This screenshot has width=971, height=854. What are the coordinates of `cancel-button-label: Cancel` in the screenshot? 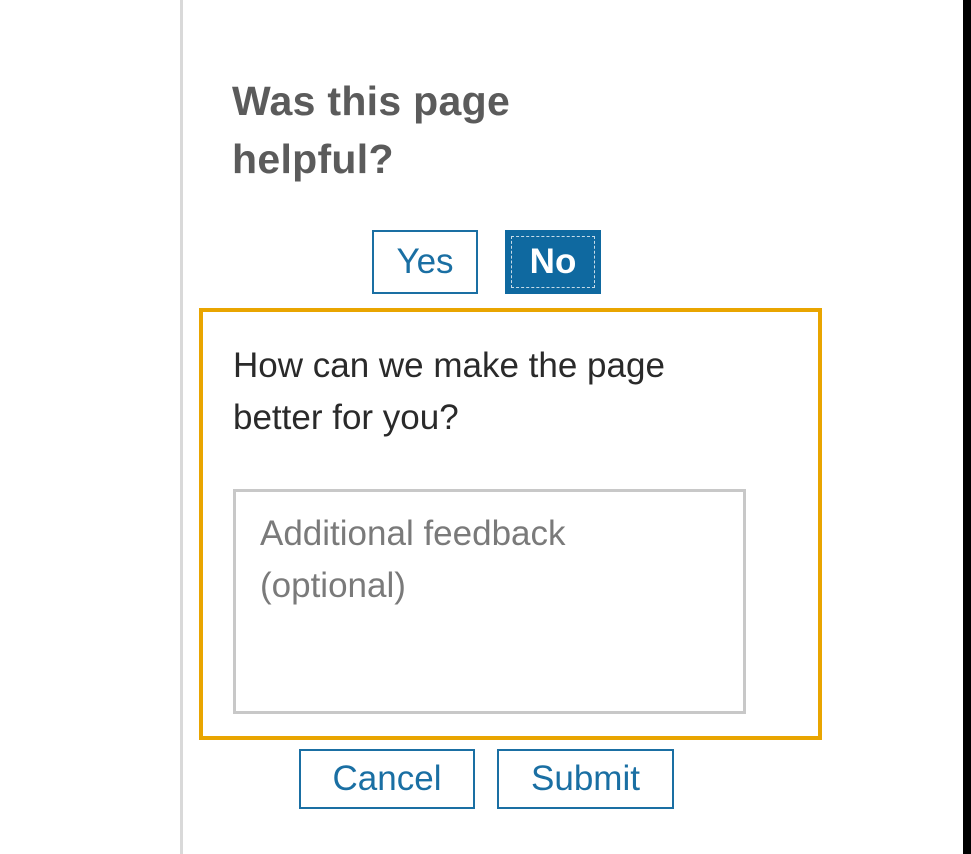 It's located at (387, 778).